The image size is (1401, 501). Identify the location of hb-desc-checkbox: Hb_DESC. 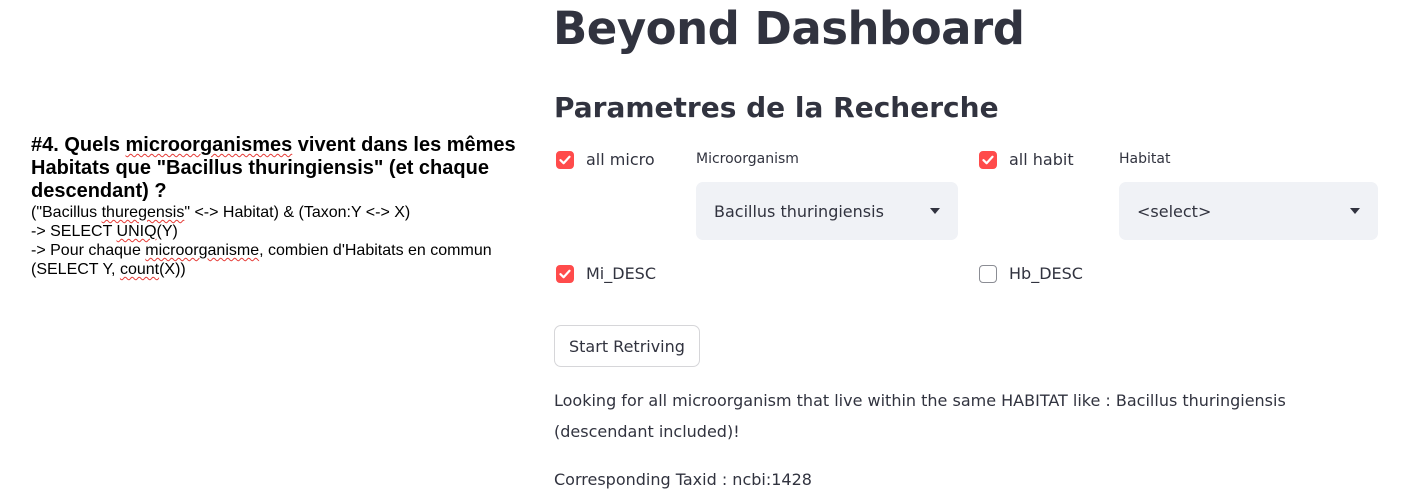
(1031, 273).